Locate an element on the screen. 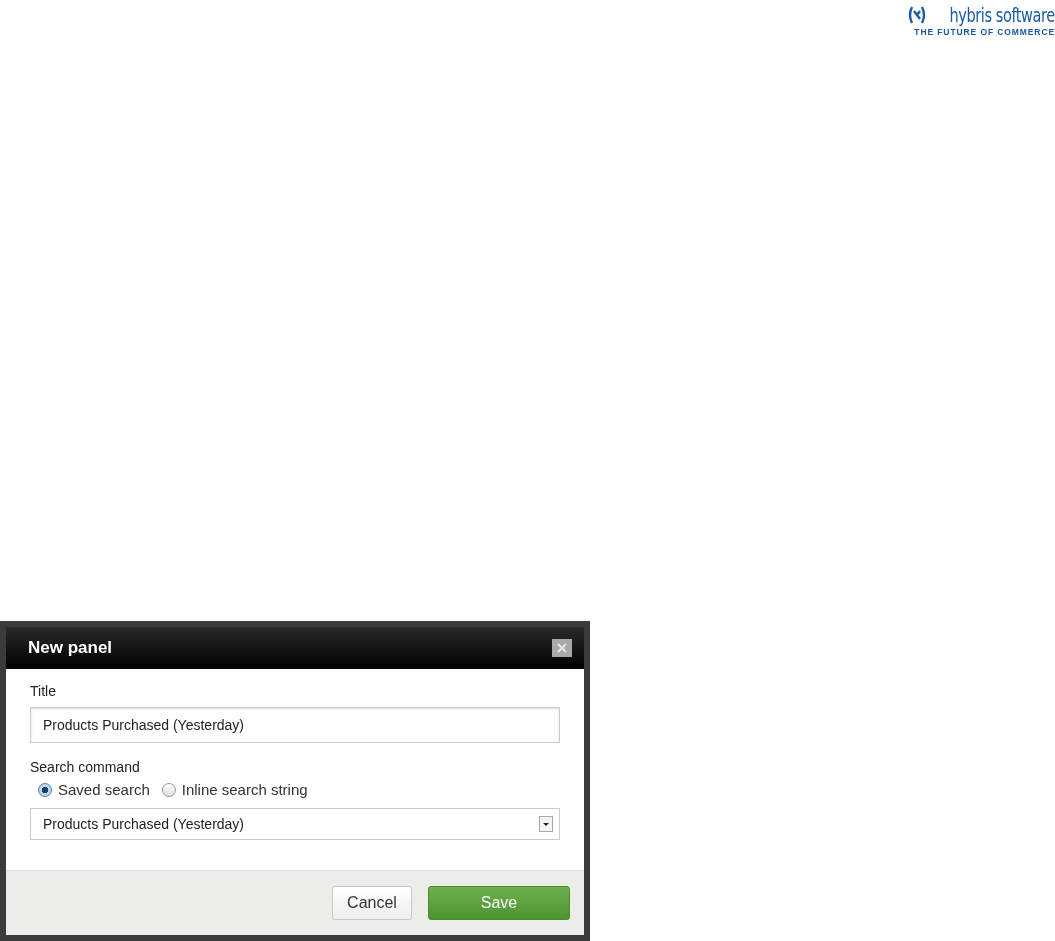 The width and height of the screenshot is (1055, 941). logo-tagline: THE FUTURE OF COMMERCE is located at coordinates (984, 32).